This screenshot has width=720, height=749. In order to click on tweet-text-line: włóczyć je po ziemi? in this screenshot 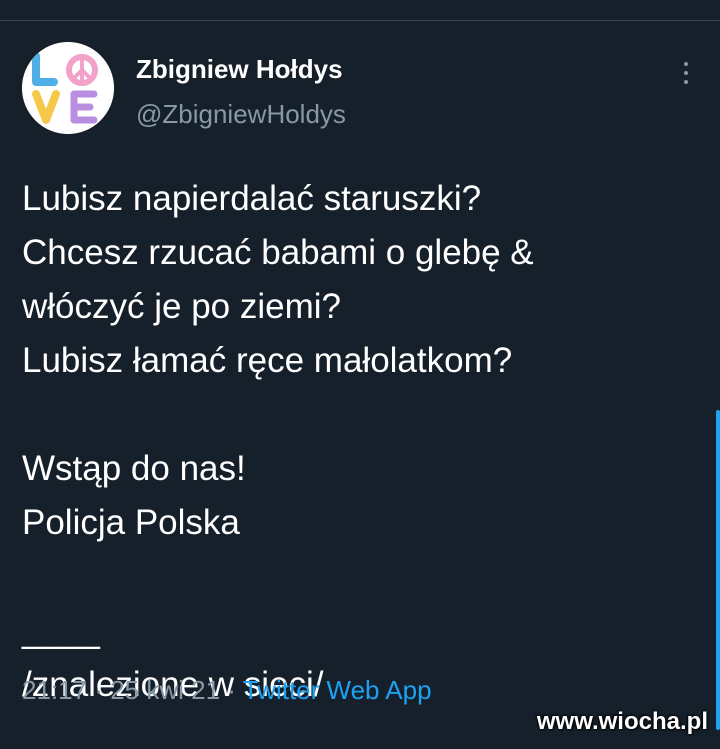, I will do `click(181, 306)`.